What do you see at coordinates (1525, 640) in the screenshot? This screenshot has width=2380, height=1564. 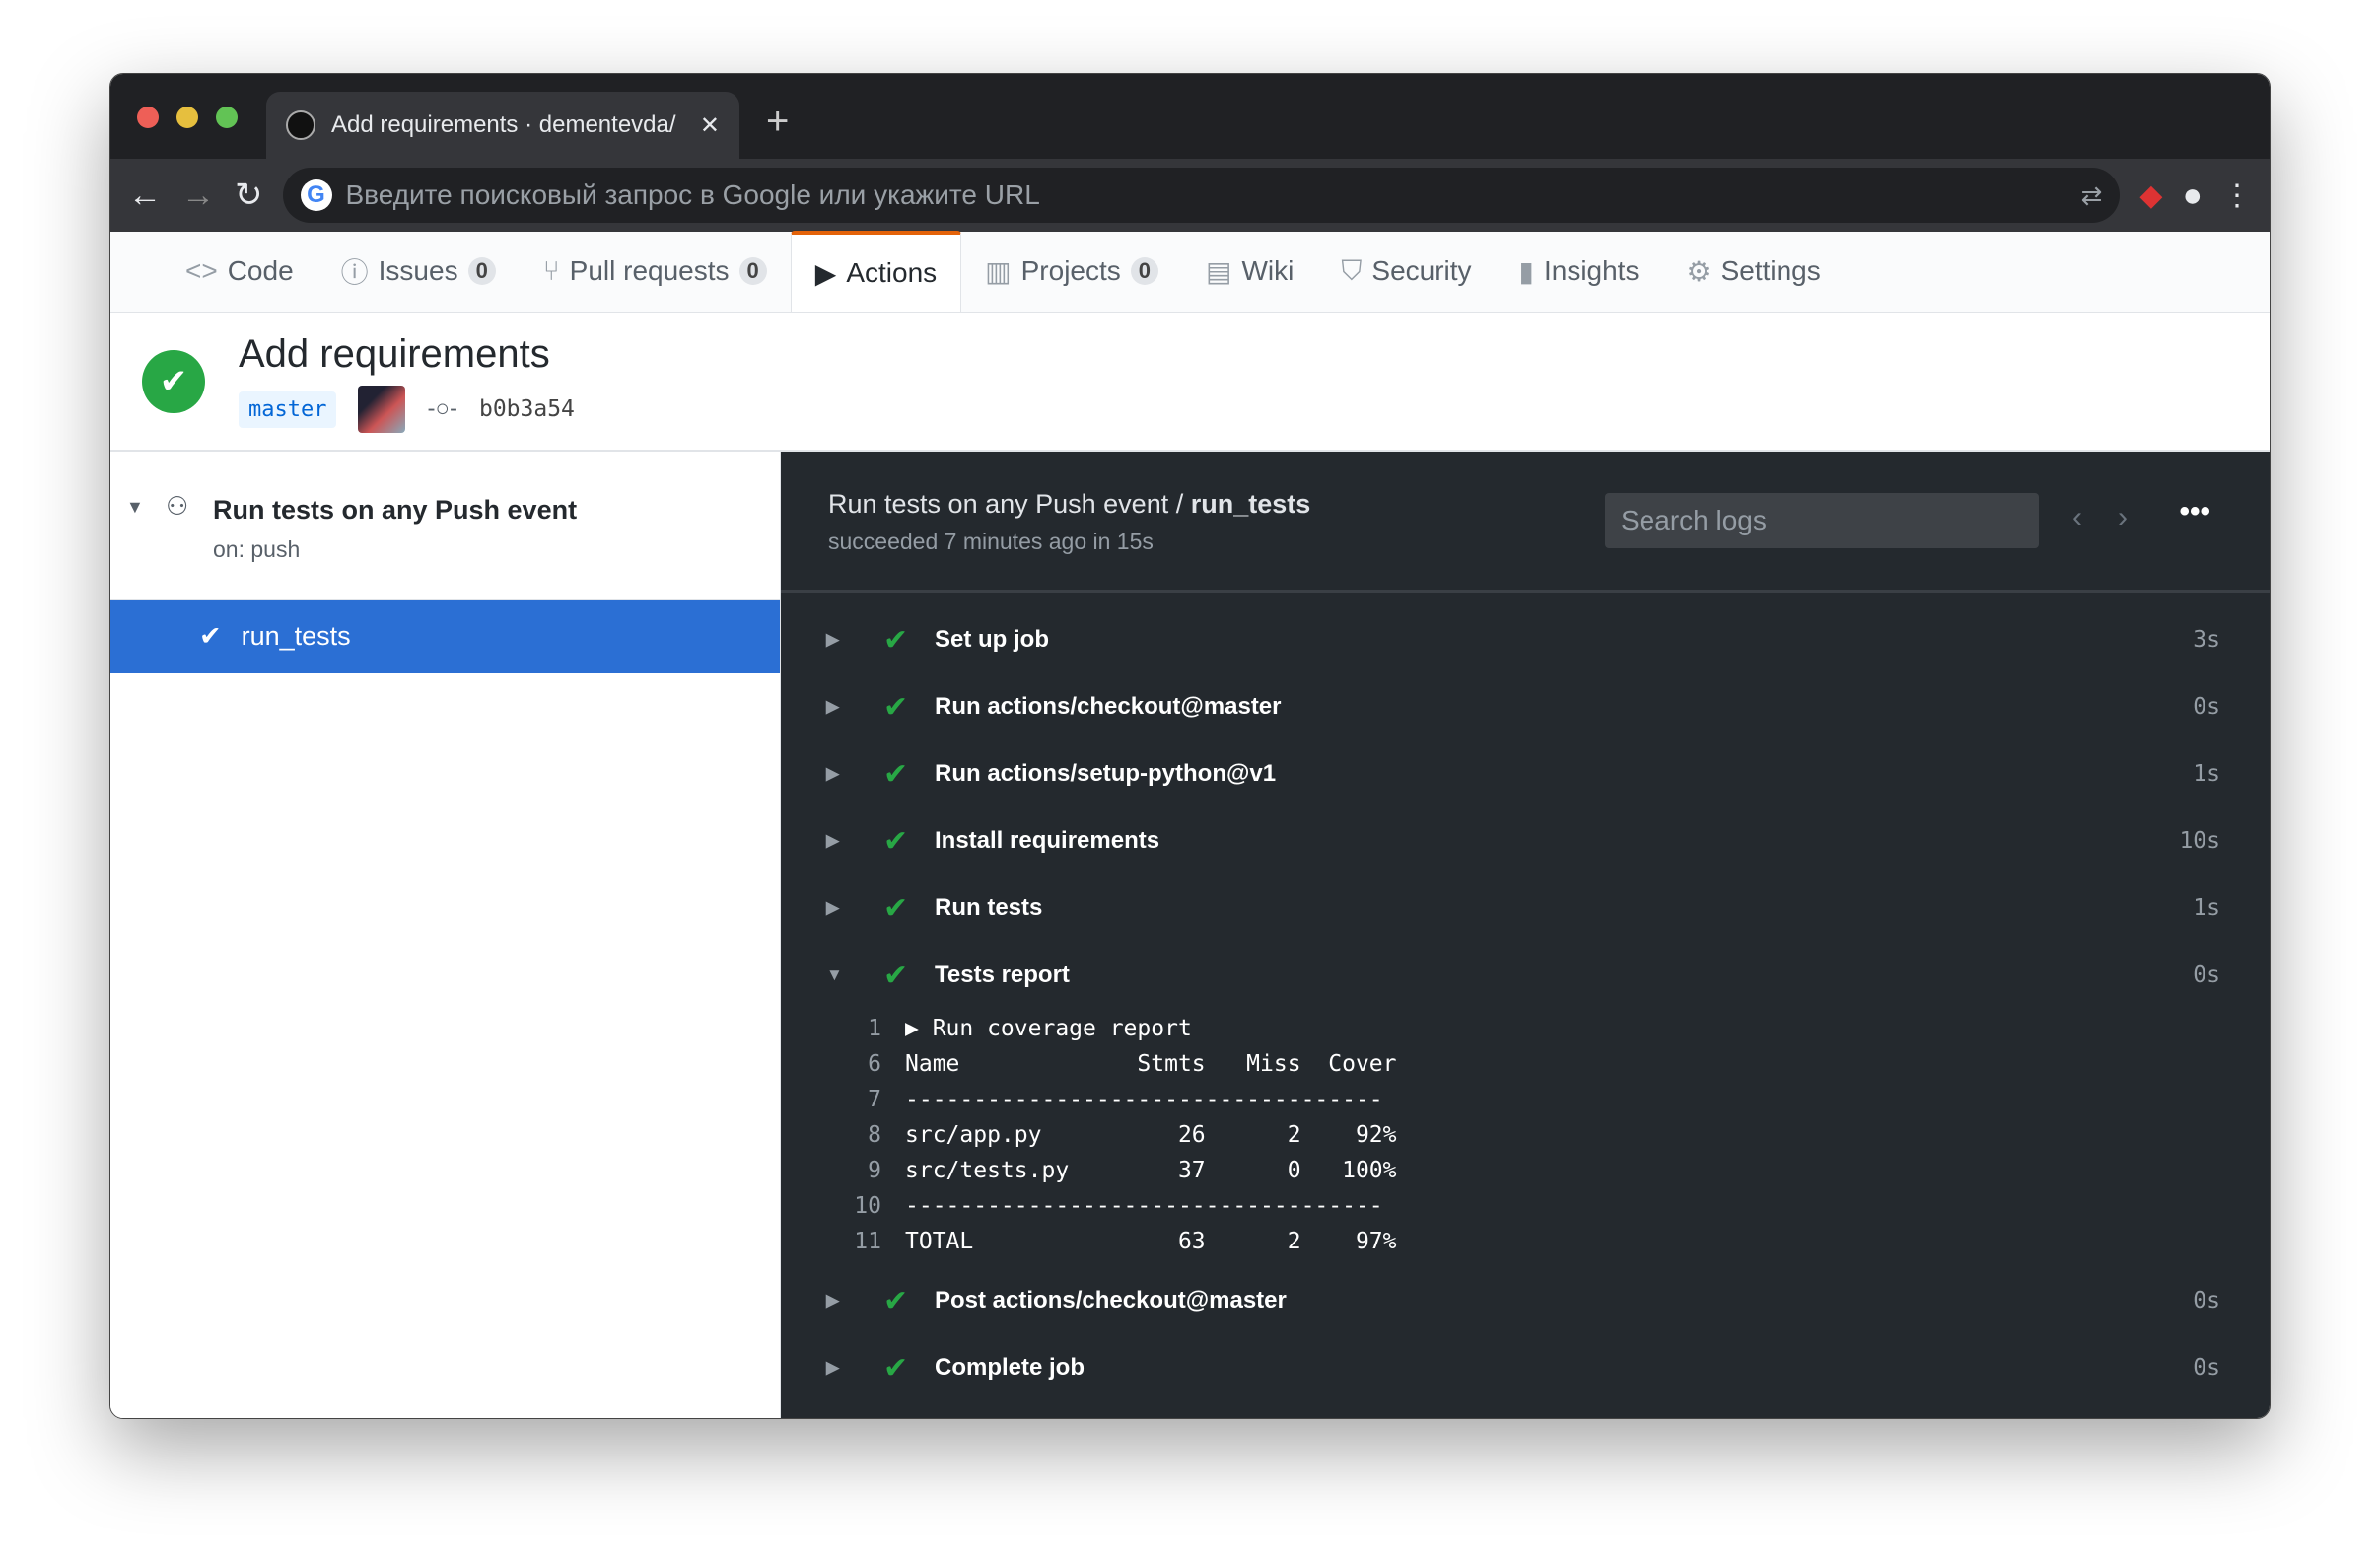 I see `log-step: ▶ ✔ Set up job 3s` at bounding box center [1525, 640].